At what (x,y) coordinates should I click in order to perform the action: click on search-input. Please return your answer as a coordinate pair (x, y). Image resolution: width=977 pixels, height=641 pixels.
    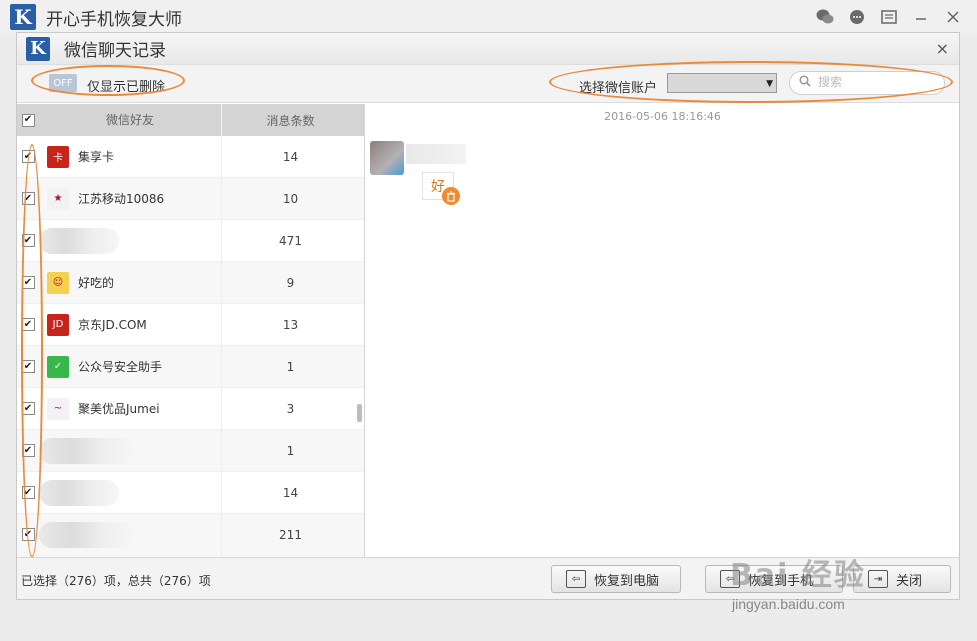
    Looking at the image, I should click on (878, 82).